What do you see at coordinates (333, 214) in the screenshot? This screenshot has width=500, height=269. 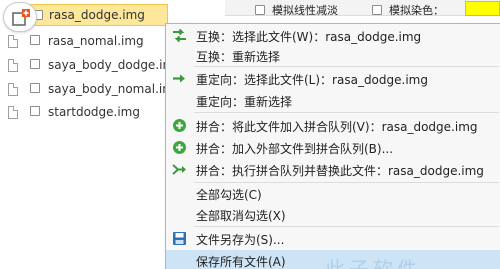 I see `menu-uncheck-all: 全部取消勾选(X)` at bounding box center [333, 214].